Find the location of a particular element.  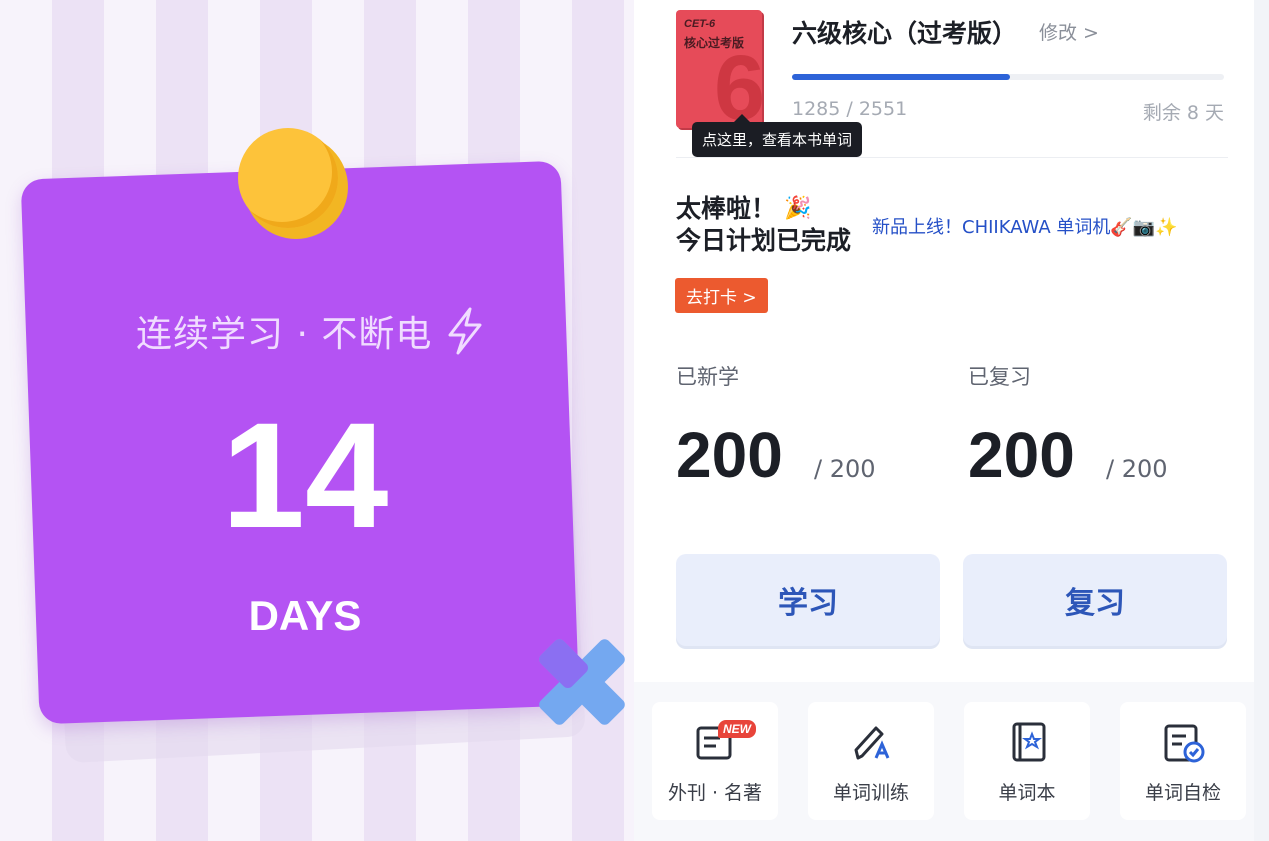

reviewed-value: 200 is located at coordinates (1021, 455).